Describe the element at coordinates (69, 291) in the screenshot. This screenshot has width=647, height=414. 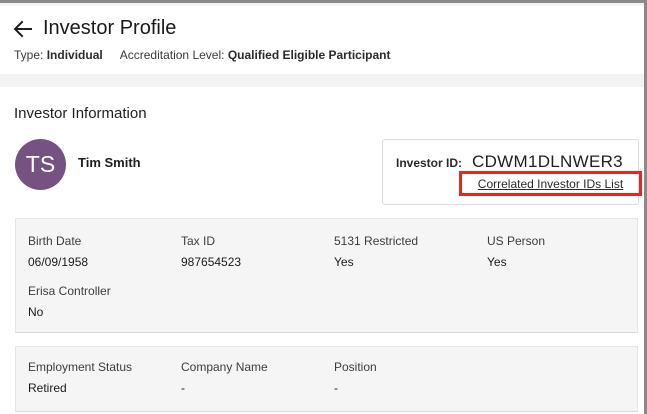
I see `field-label: Erisa Controller` at that location.